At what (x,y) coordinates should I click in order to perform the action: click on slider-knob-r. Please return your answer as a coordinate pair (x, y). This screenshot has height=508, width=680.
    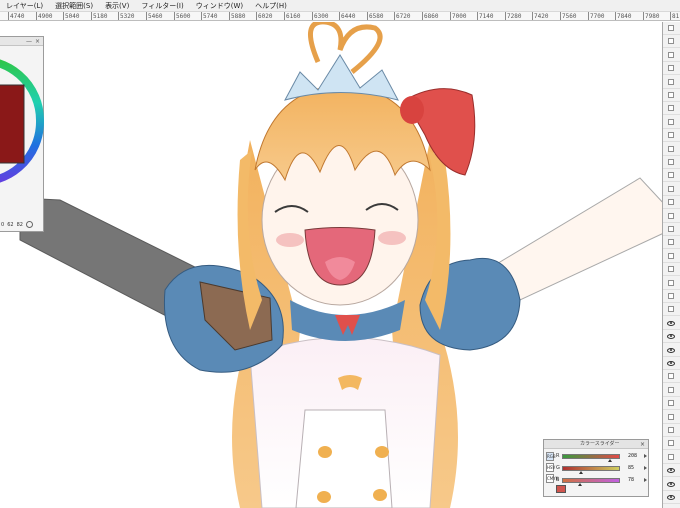
    Looking at the image, I should click on (609, 460).